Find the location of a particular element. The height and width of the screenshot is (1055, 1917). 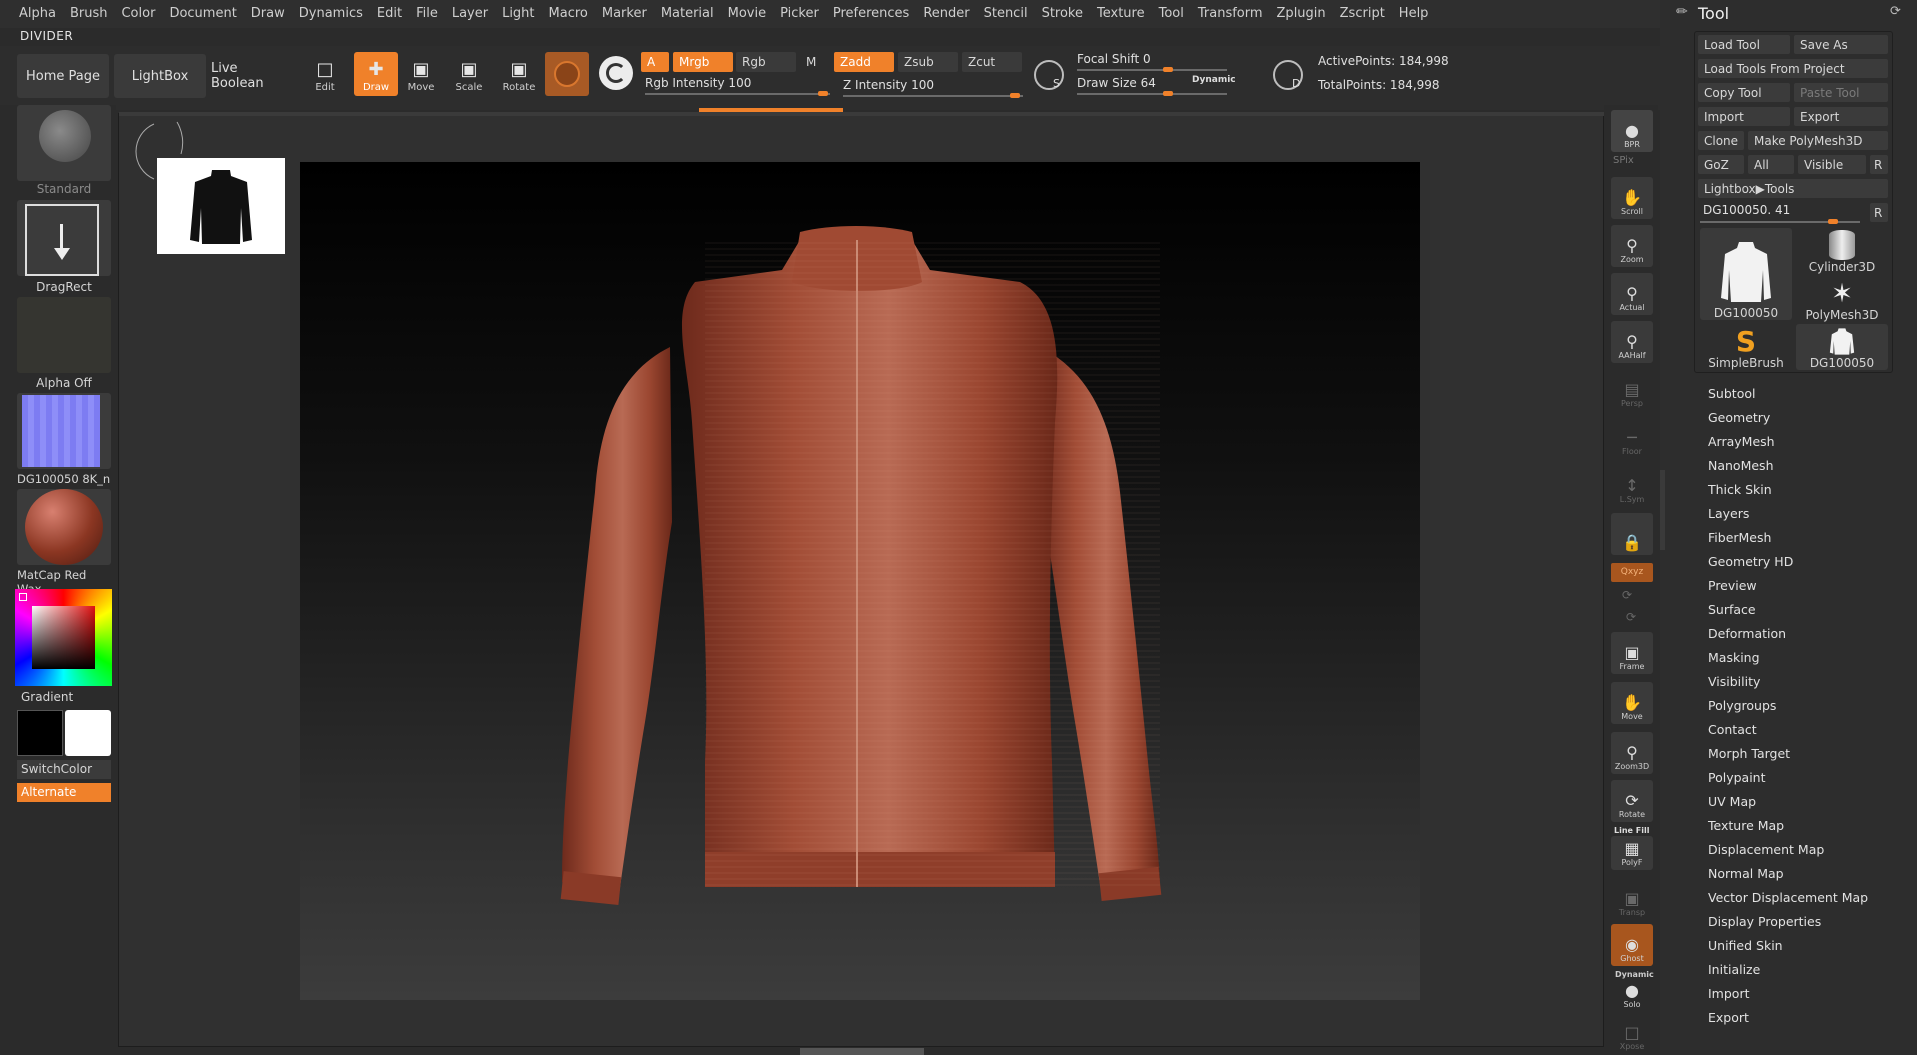

rotate-view-button: ⟳ Rotate is located at coordinates (1632, 801).